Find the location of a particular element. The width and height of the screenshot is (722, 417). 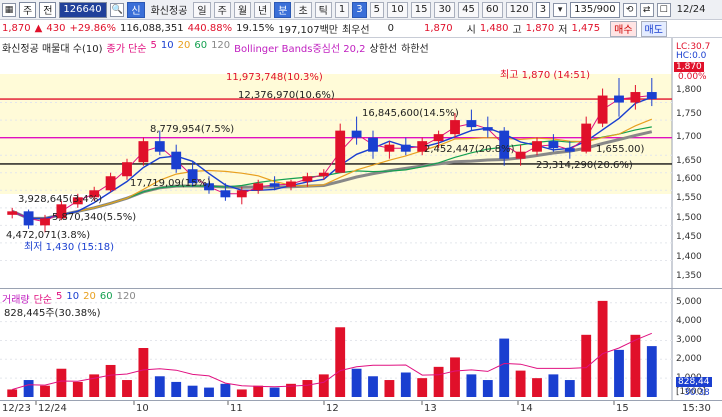

volume-profile-9: 5,870,340(5.5%) is located at coordinates (94, 217).